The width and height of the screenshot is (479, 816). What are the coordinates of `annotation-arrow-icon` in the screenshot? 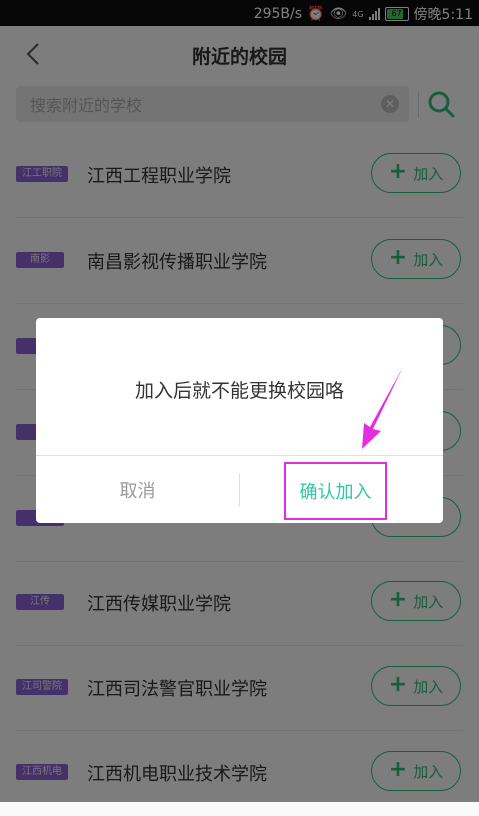 It's located at (382, 408).